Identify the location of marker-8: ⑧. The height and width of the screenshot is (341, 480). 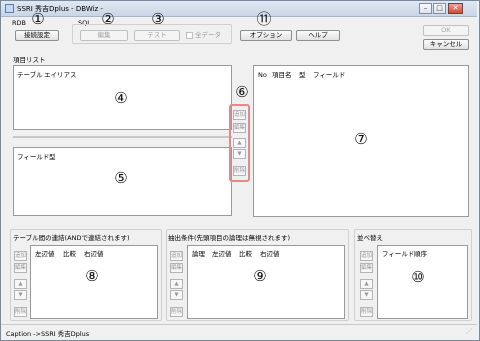
(92, 276).